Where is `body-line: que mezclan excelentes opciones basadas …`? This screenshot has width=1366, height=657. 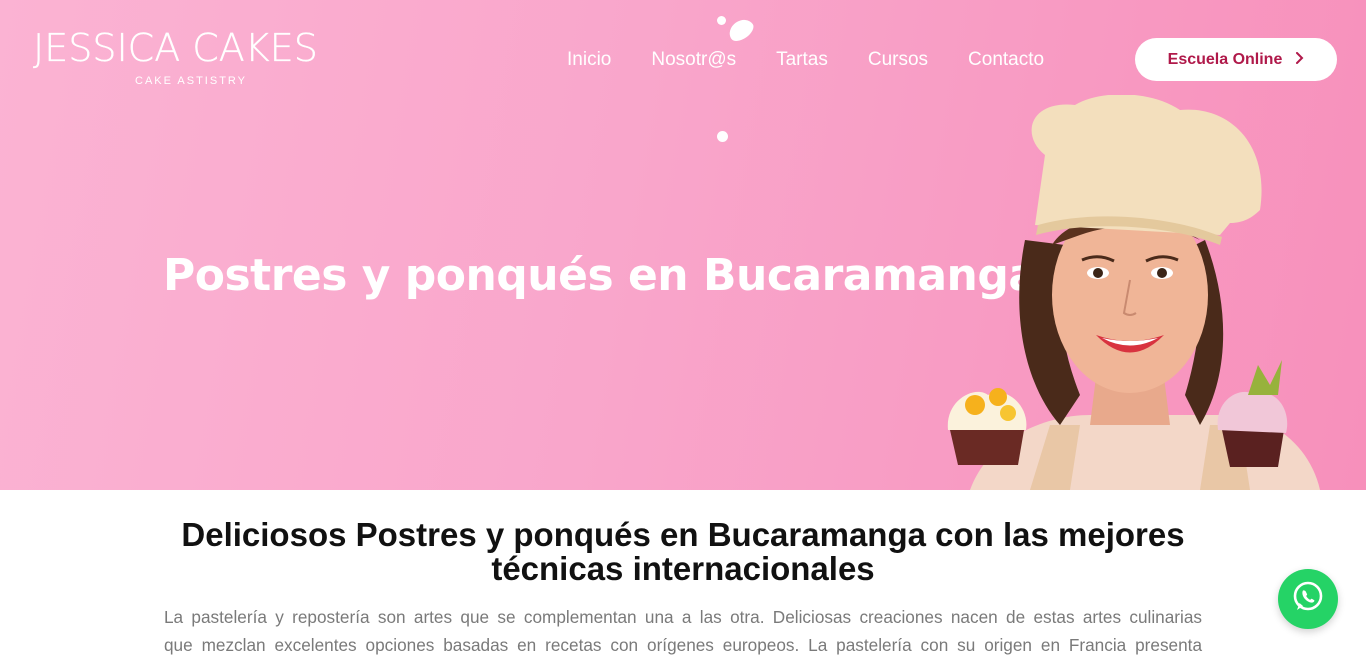
body-line: que mezclan excelentes opciones basadas … is located at coordinates (683, 645).